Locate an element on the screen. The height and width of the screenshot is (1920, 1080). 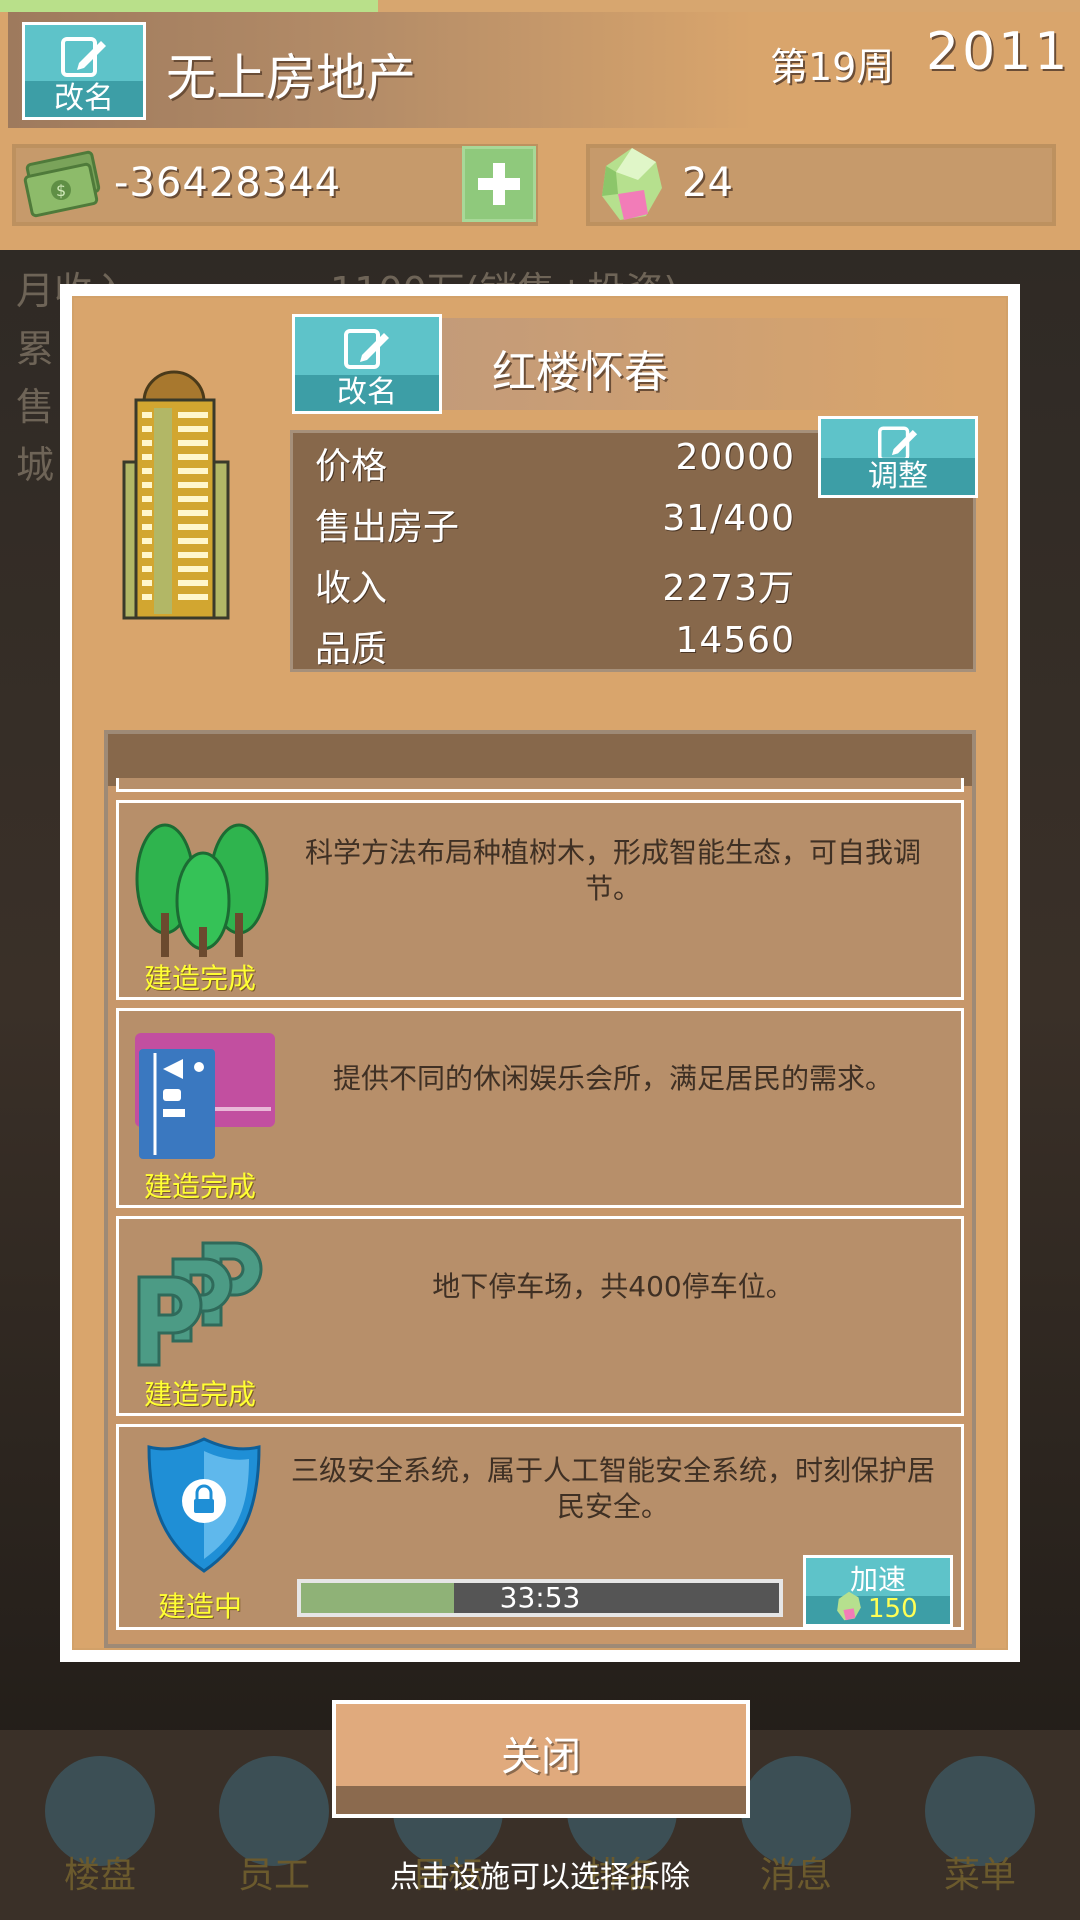
stat-quality: 品质 14560 is located at coordinates (555, 645).